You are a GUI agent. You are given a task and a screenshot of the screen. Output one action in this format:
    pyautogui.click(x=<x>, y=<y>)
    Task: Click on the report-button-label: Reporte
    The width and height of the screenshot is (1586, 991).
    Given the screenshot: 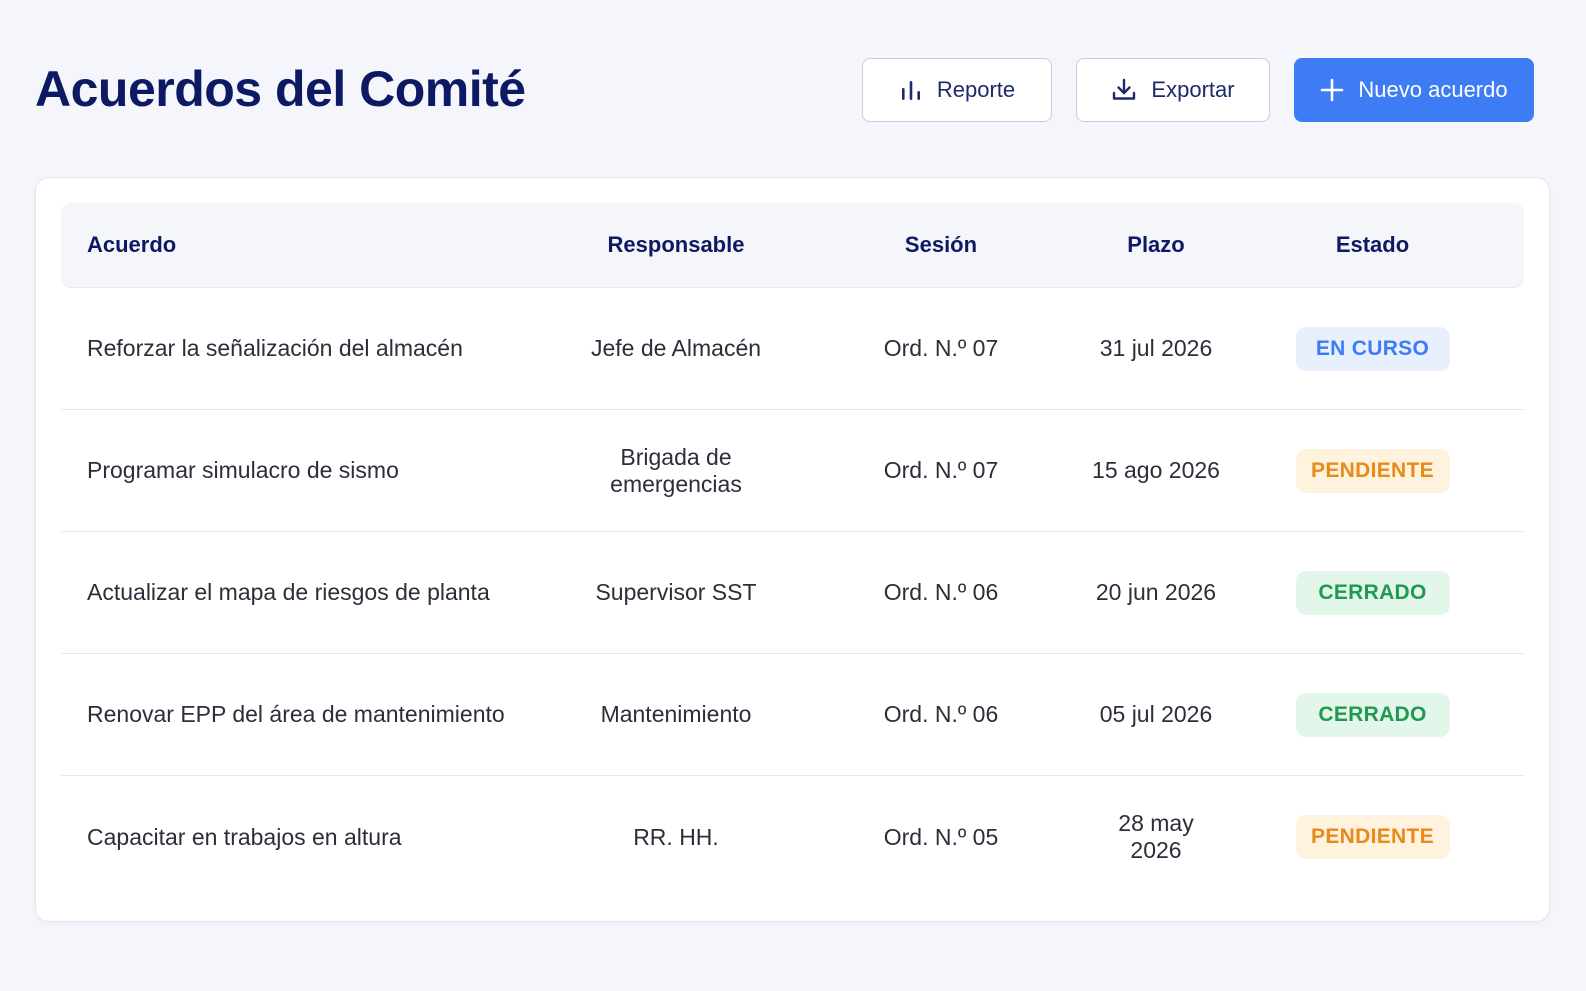 What is the action you would take?
    pyautogui.click(x=976, y=89)
    